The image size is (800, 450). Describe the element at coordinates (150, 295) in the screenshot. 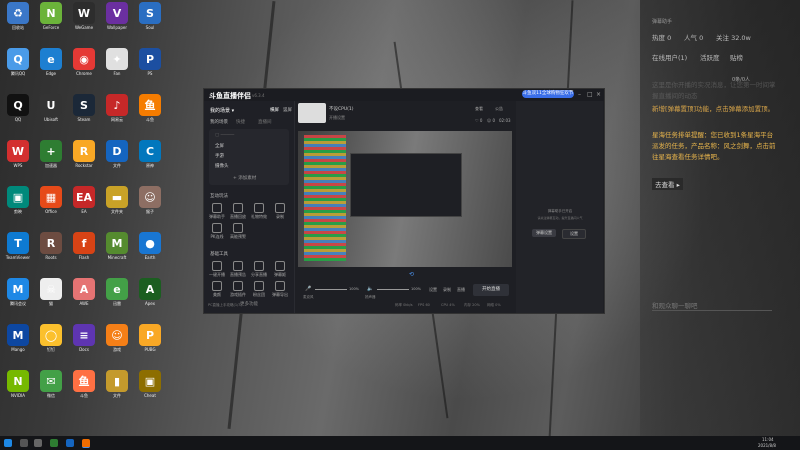

I see `desktop-icon: A Apex` at that location.